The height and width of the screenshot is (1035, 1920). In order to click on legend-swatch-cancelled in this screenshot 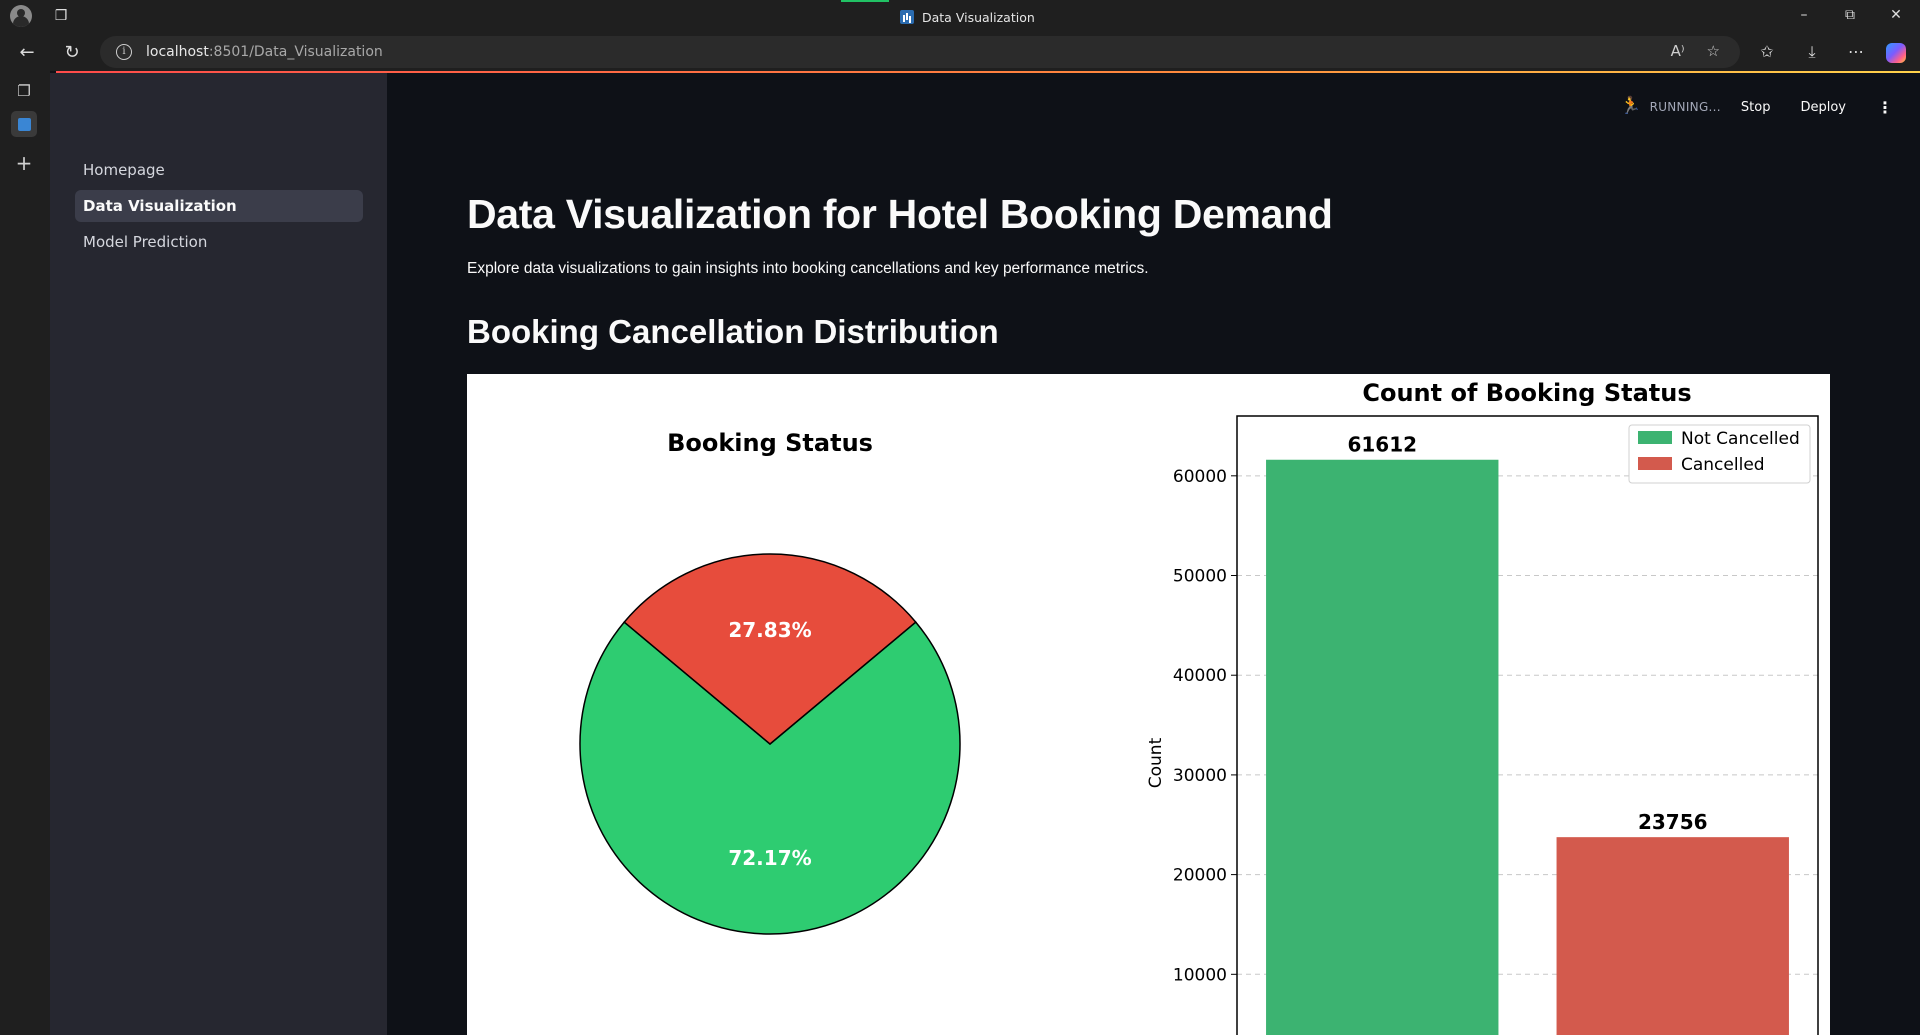, I will do `click(1655, 463)`.